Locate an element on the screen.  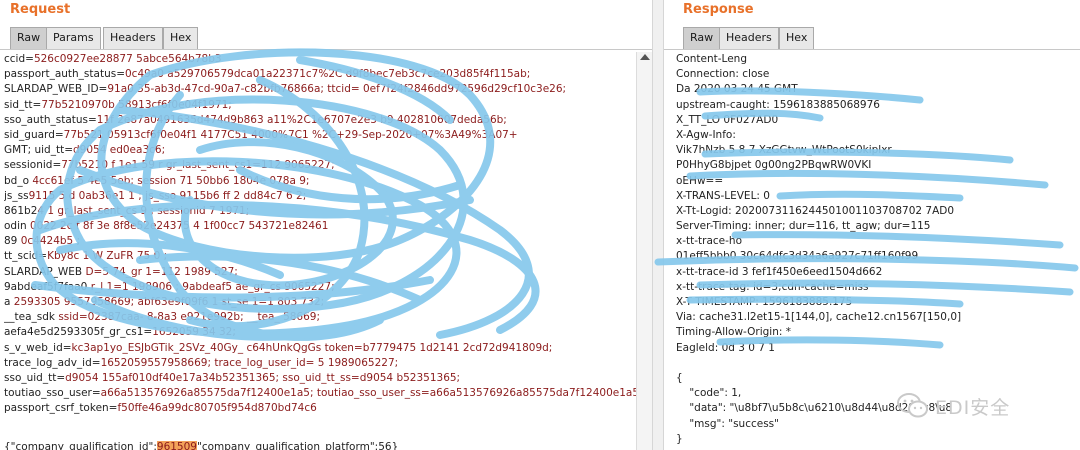
request-header-line: GMT; uid_tt=d9054 ed0ea3c6; is located at coordinates (320, 150).